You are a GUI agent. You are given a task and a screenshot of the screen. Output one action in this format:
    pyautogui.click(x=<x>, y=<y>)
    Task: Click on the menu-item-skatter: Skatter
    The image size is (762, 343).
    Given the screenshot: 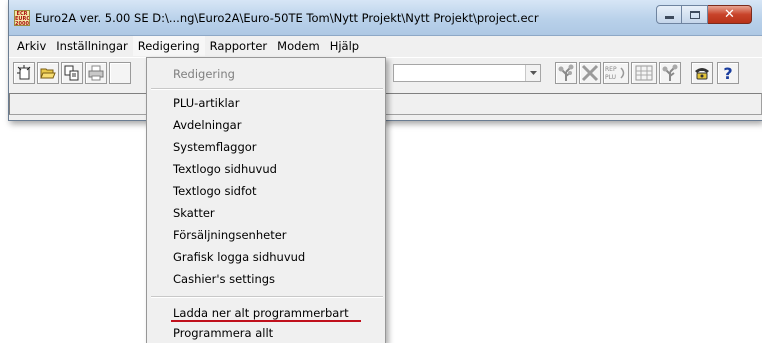 What is the action you would take?
    pyautogui.click(x=267, y=213)
    